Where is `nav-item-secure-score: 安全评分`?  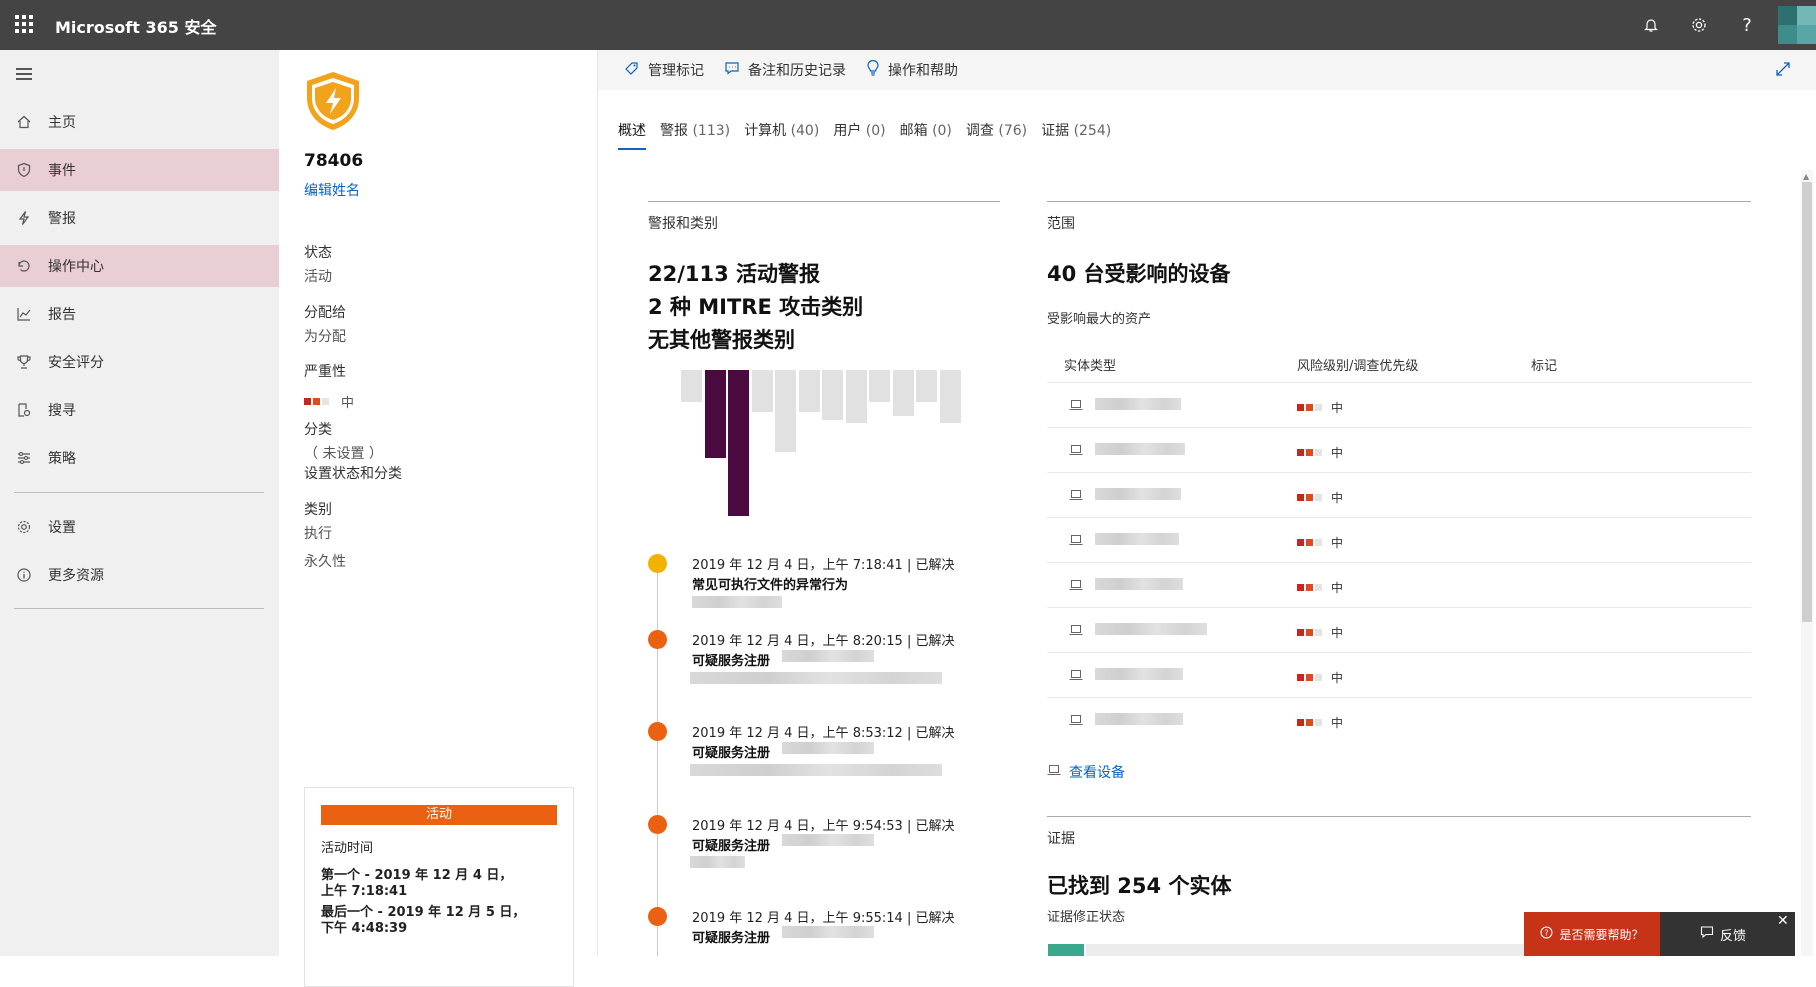
nav-item-secure-score: 安全评分 is located at coordinates (139, 362).